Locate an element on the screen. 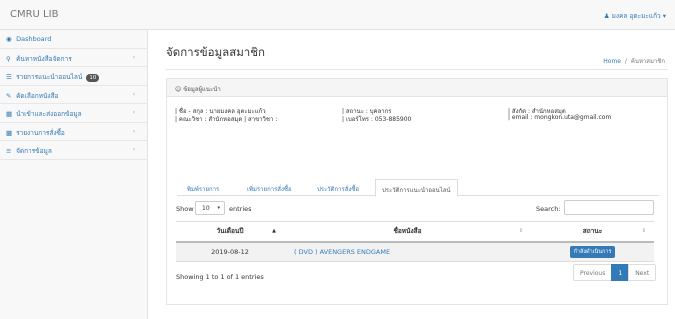  column-header-label: สถานะ is located at coordinates (592, 231).